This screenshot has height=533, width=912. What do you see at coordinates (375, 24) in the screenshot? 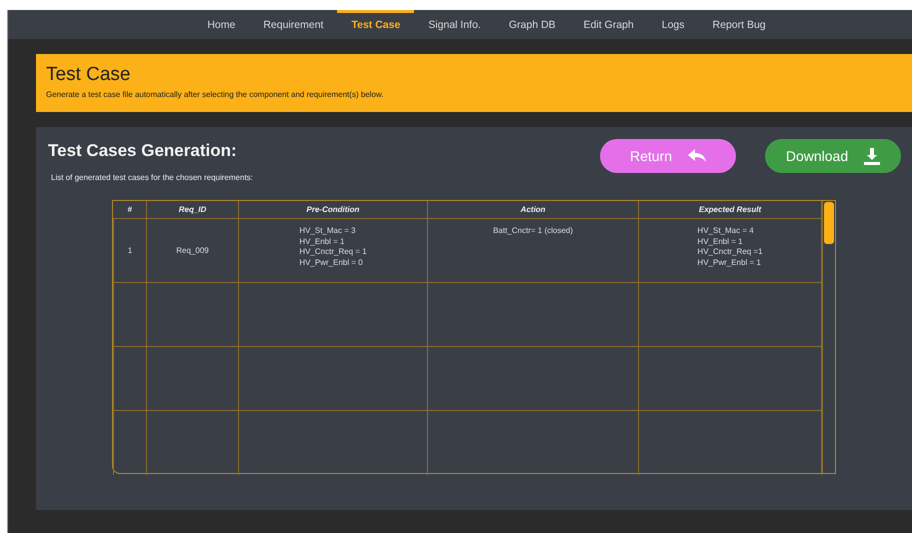
I see `nav-tab: Test Case` at bounding box center [375, 24].